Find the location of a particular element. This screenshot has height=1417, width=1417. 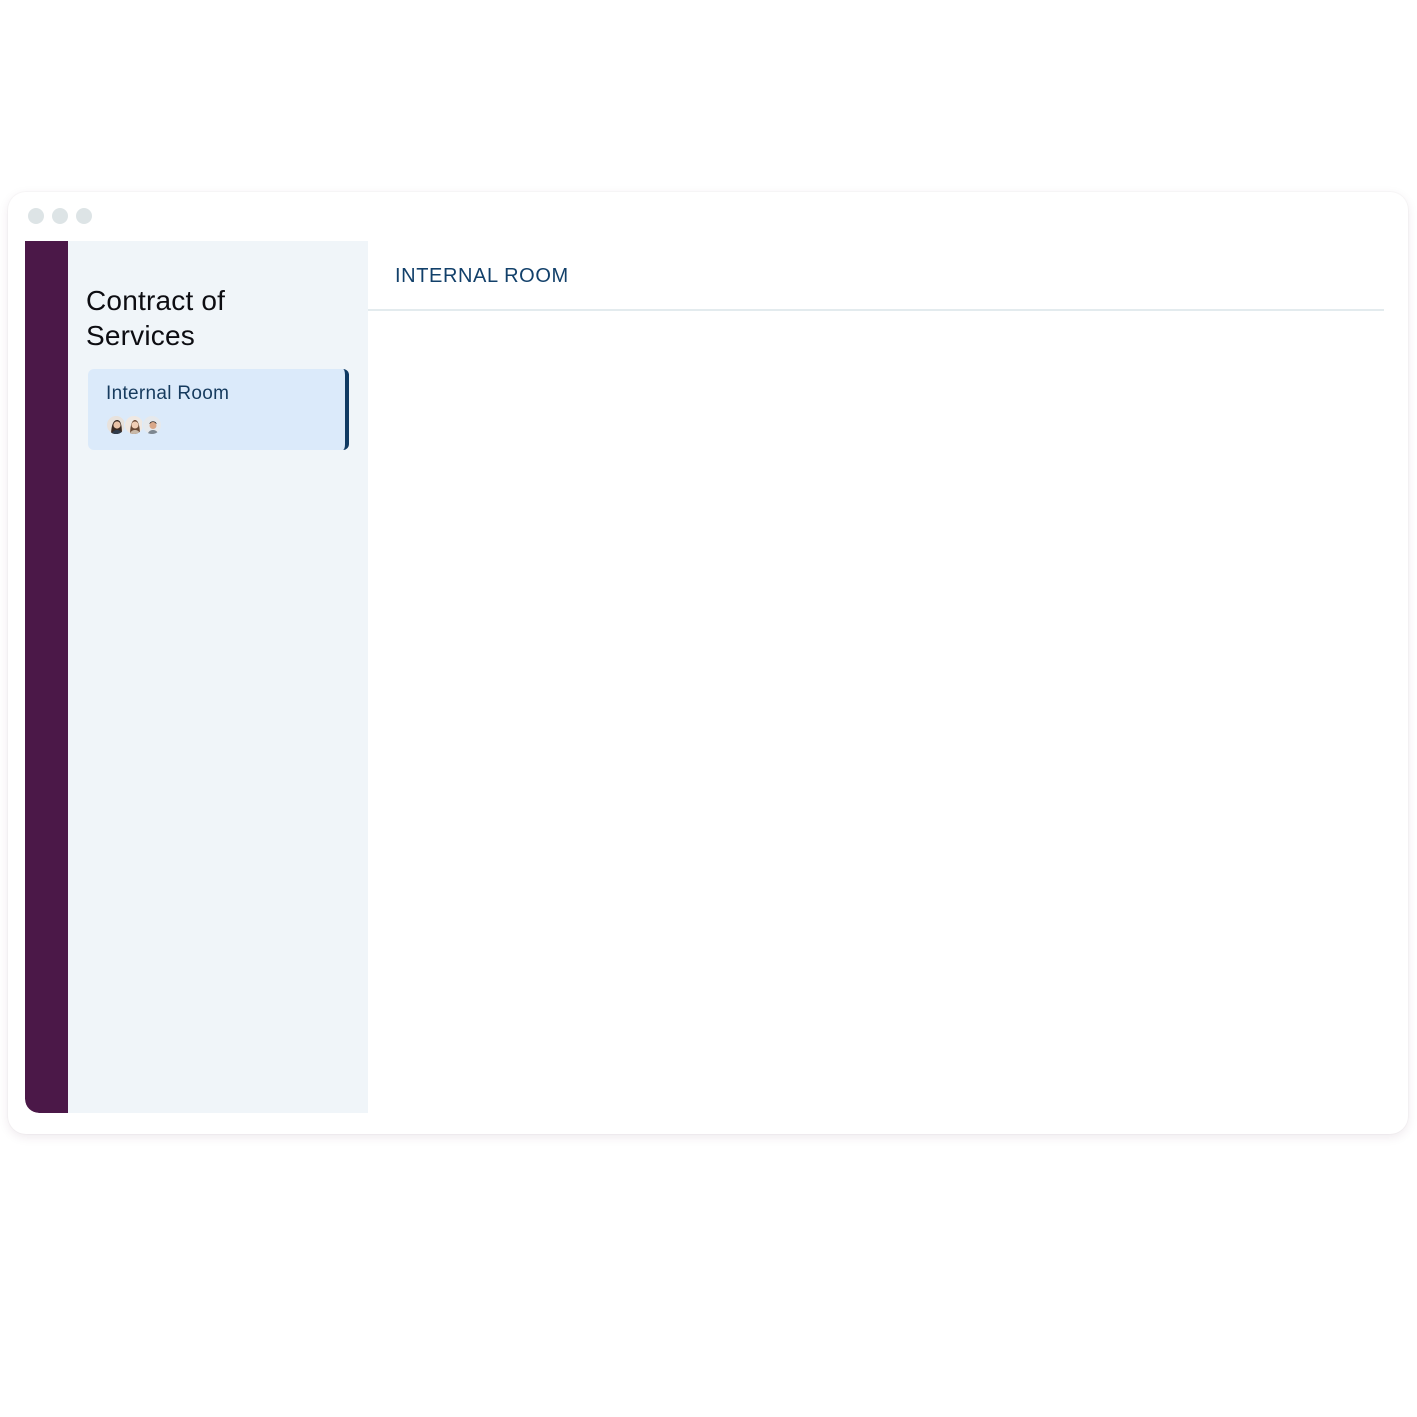

left-rail is located at coordinates (46, 677).